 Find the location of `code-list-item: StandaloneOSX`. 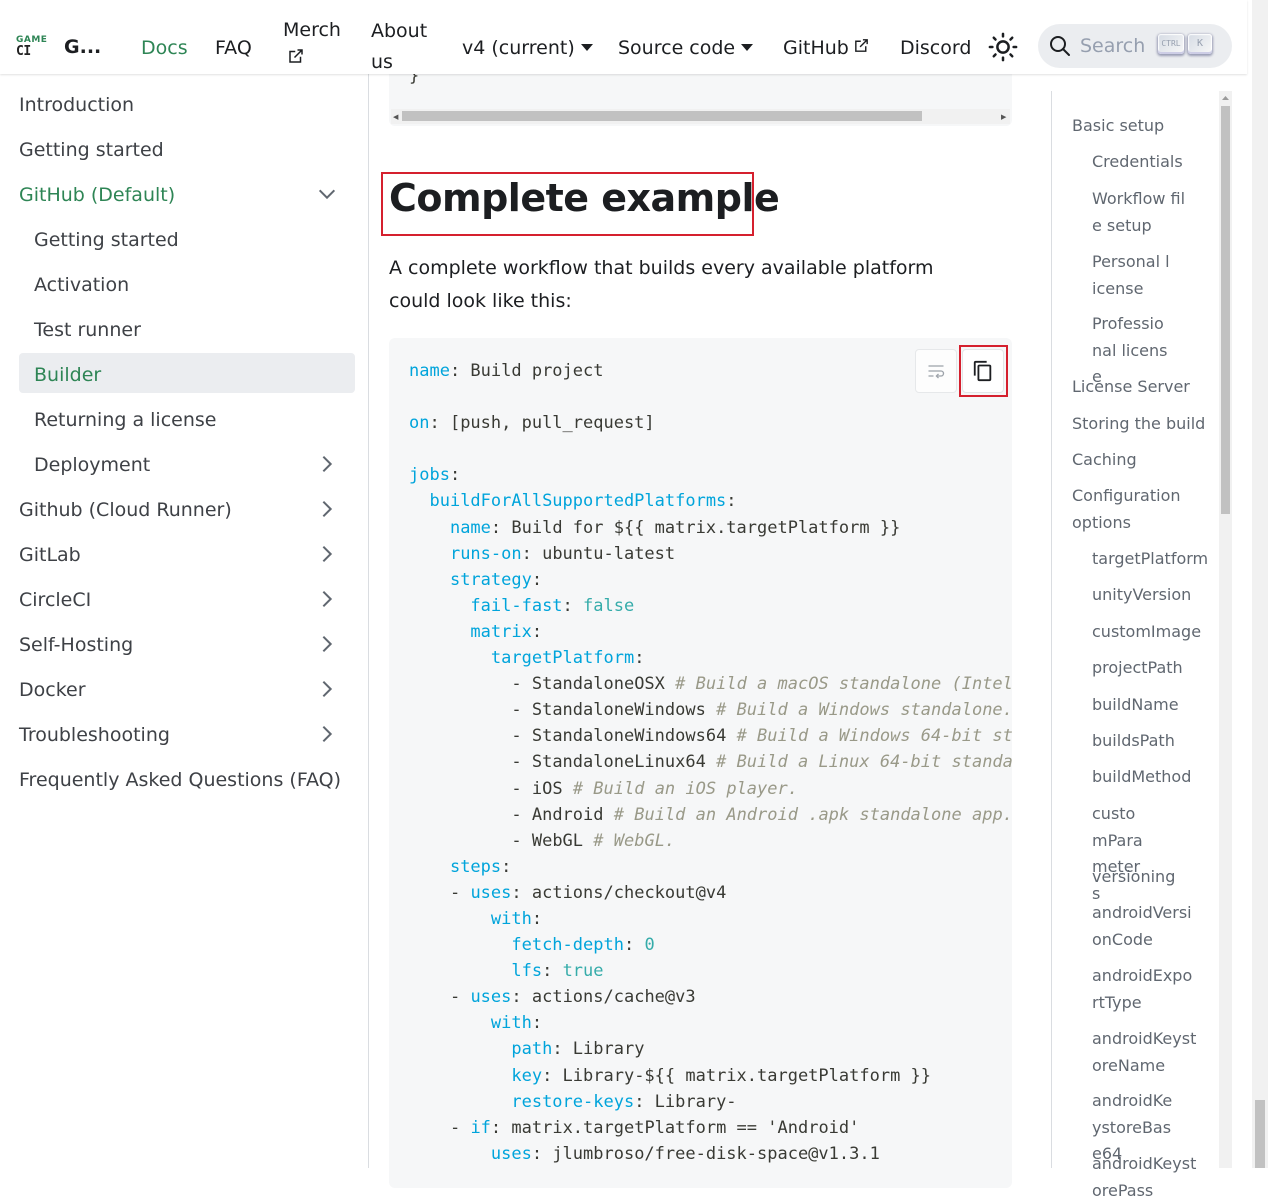

code-list-item: StandaloneOSX is located at coordinates (598, 684).